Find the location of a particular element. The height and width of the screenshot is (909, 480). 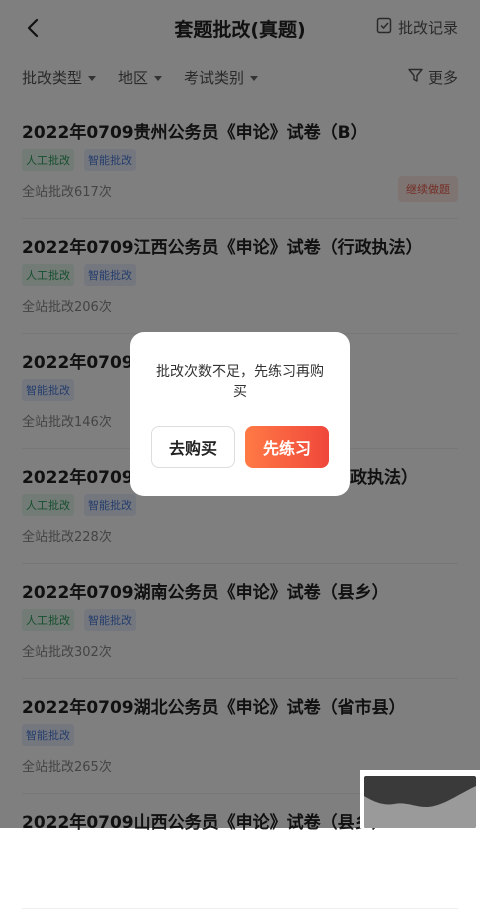

practice-button: 先练习 is located at coordinates (287, 447).